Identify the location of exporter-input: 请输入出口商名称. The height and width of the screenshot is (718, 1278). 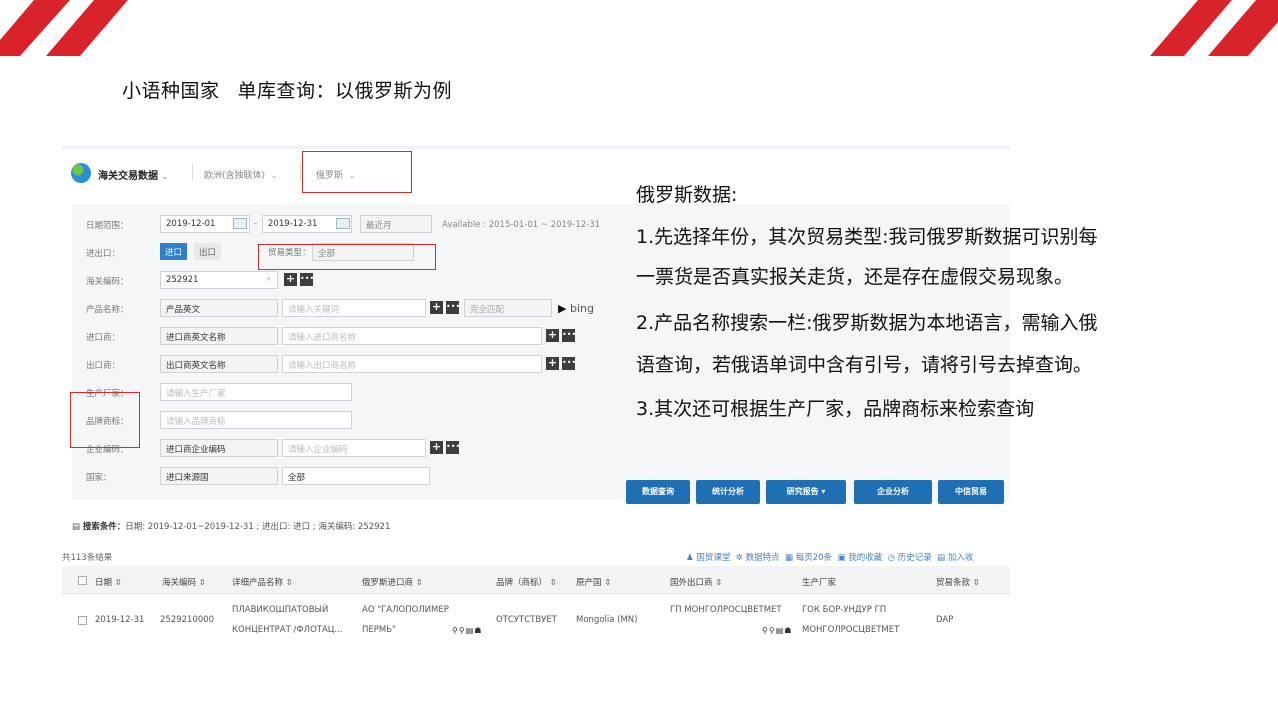
(412, 364).